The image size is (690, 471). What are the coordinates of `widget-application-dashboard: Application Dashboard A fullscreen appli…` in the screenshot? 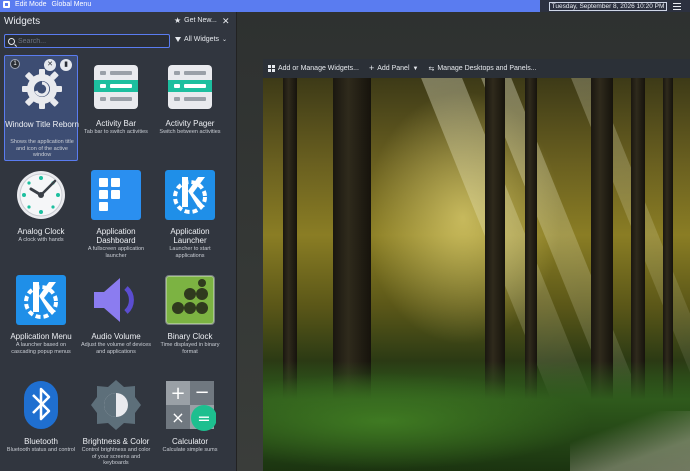 It's located at (116, 216).